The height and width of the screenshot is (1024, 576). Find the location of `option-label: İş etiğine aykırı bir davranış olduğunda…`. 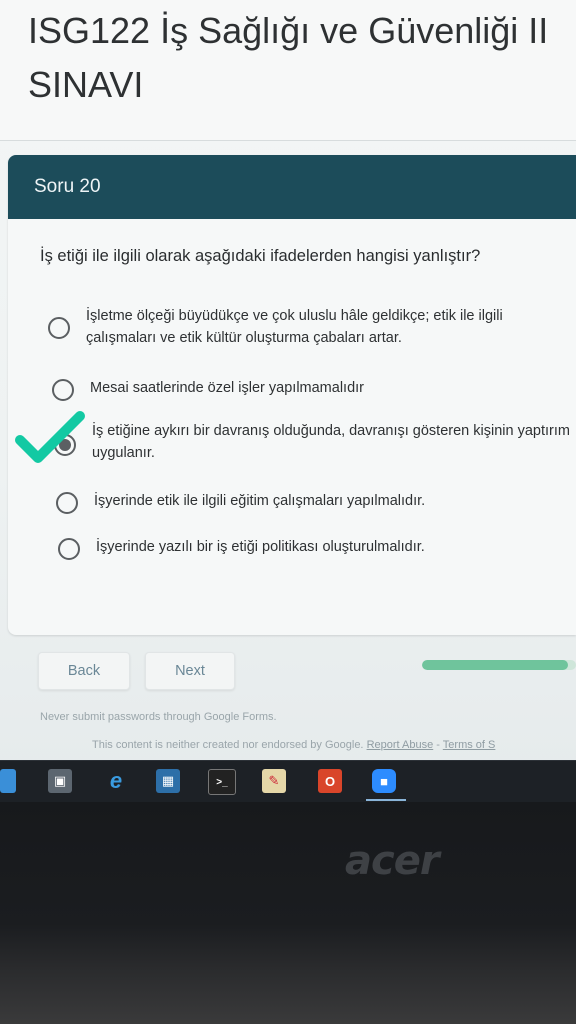

option-label: İş etiğine aykırı bir davranış olduğunda… is located at coordinates (331, 442).